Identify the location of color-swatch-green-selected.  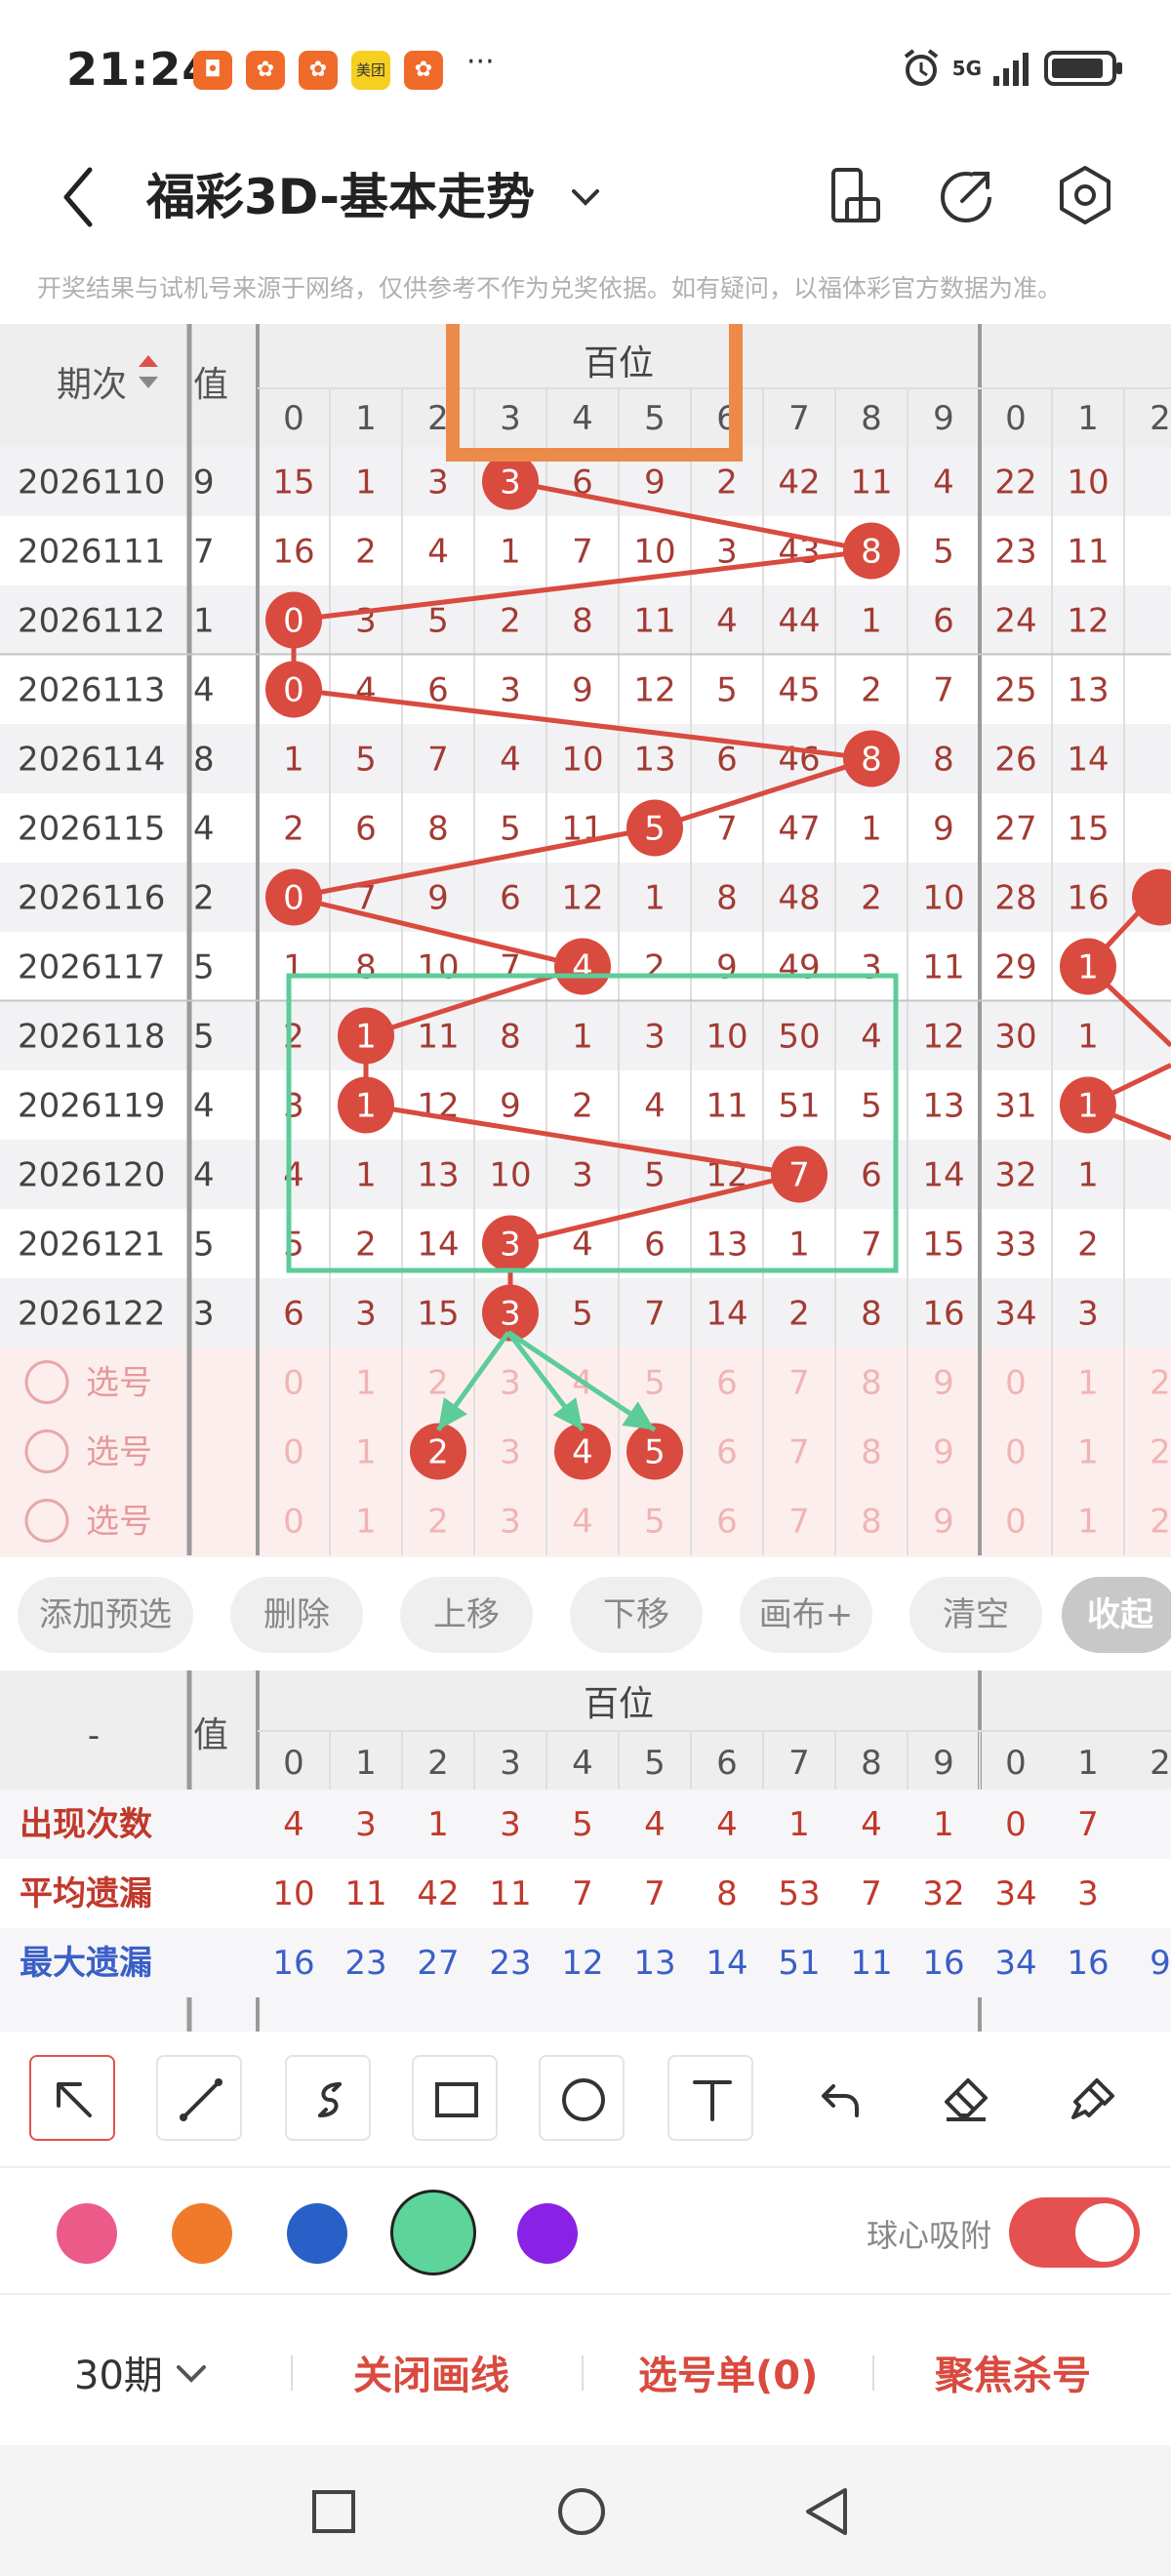
(433, 2232).